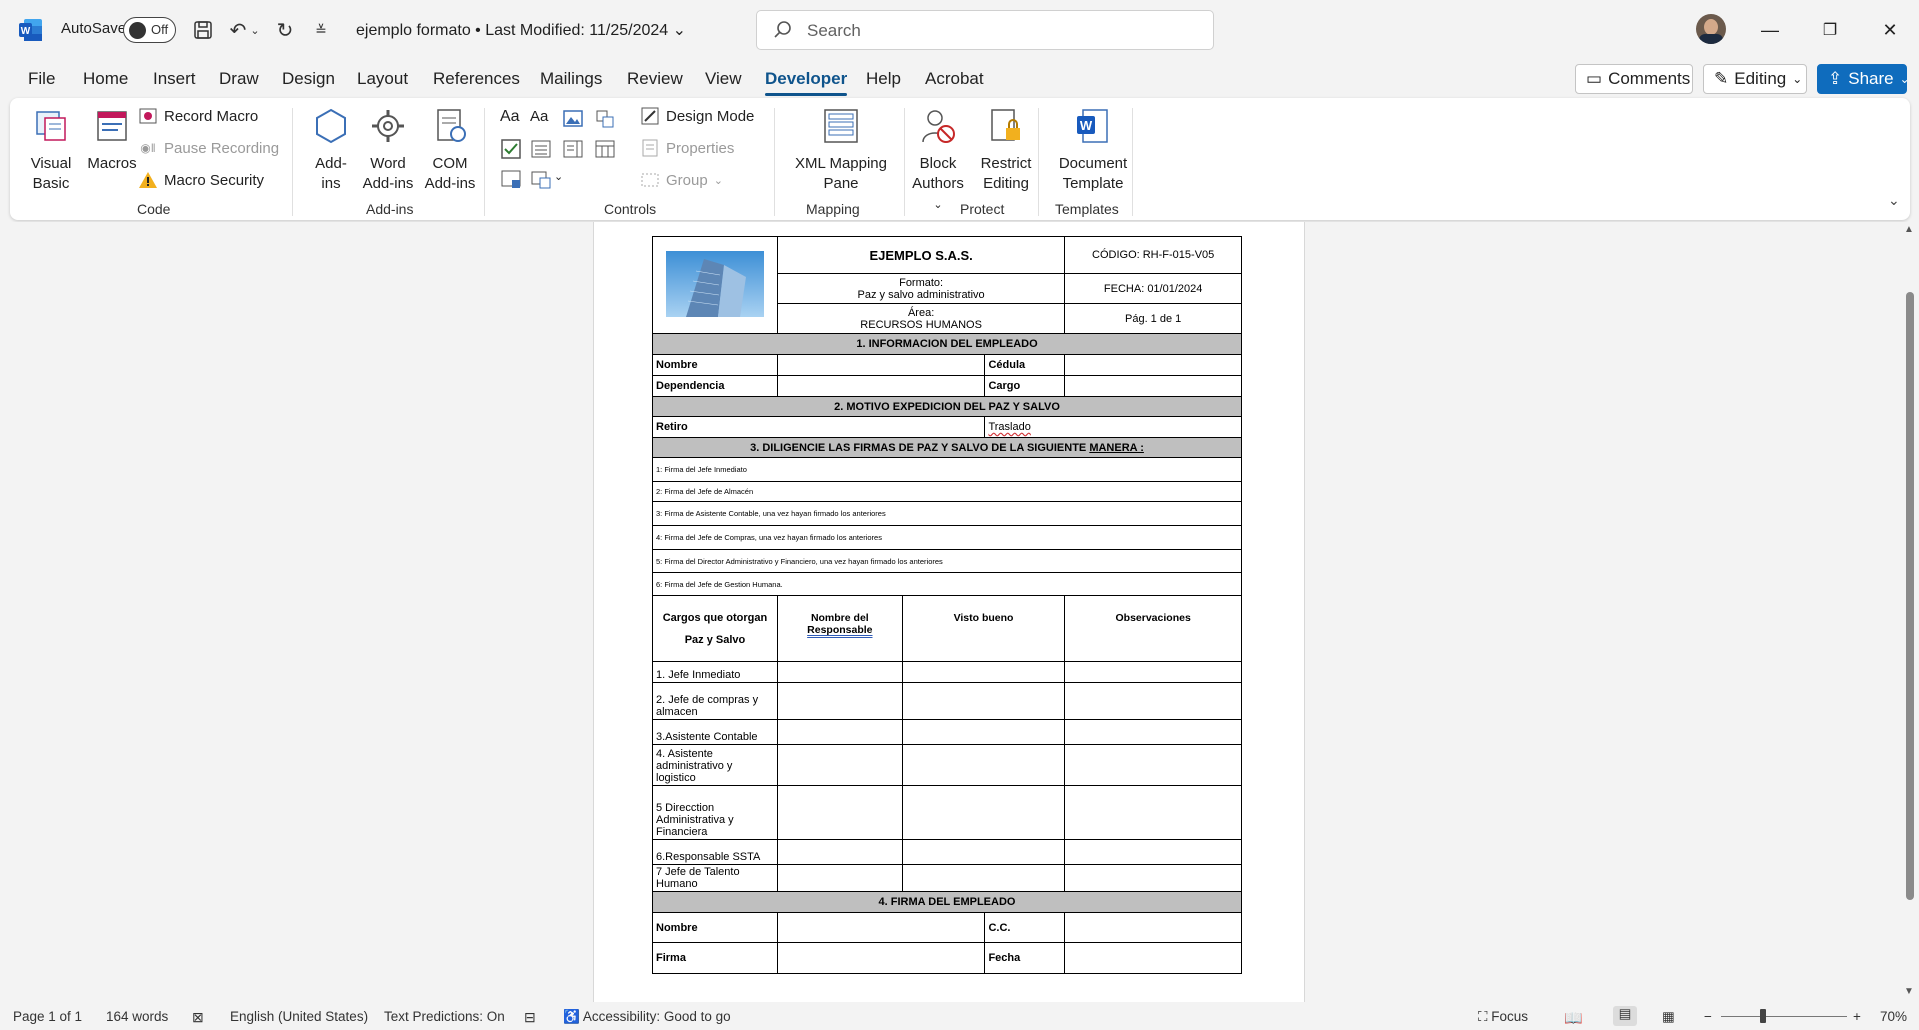  What do you see at coordinates (530, 1017) in the screenshot?
I see `macro-recording-icon: ⊟` at bounding box center [530, 1017].